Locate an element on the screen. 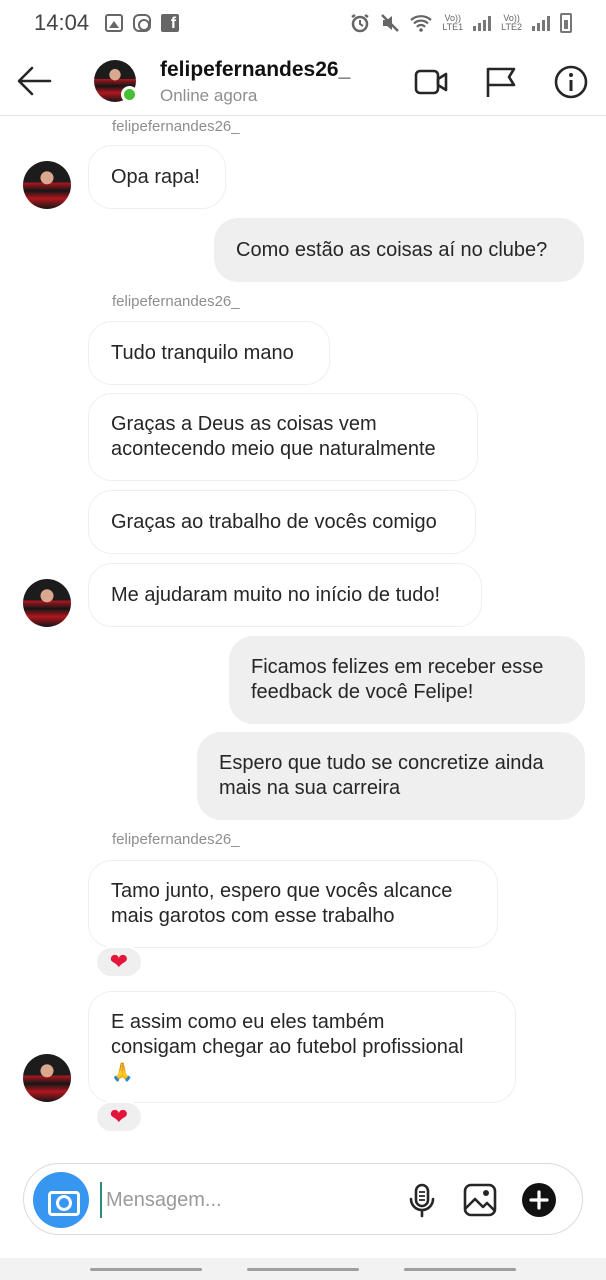  status-bar: 14:04 Vo)) LTE1 Vo)) LTE2 is located at coordinates (303, 23).